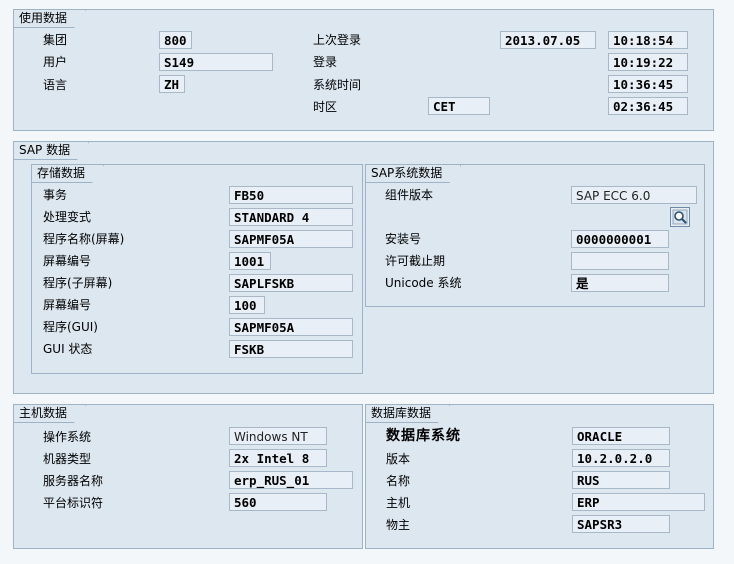  I want to click on install-number-label: 安装号, so click(403, 239).